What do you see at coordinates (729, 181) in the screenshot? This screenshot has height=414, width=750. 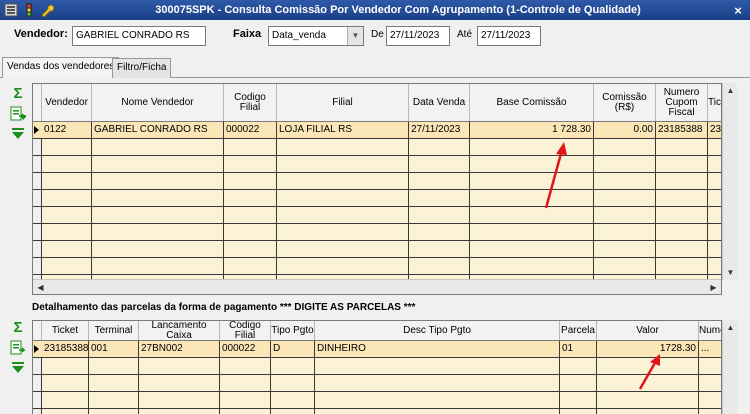 I see `sales-grid-vertical-scrollbar: ▲ ▼` at bounding box center [729, 181].